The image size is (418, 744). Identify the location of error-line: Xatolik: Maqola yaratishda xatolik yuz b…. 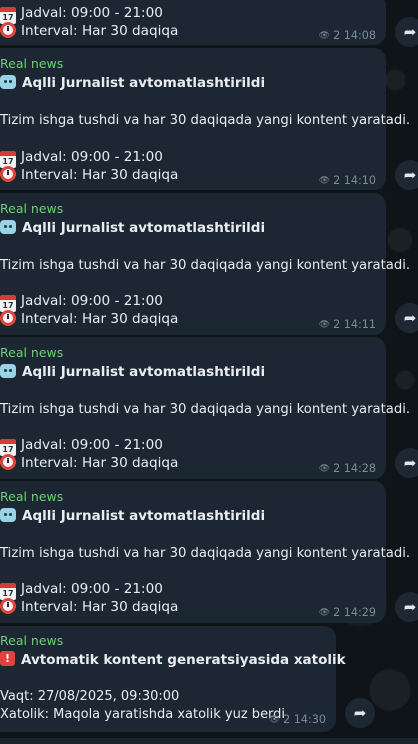
(143, 714).